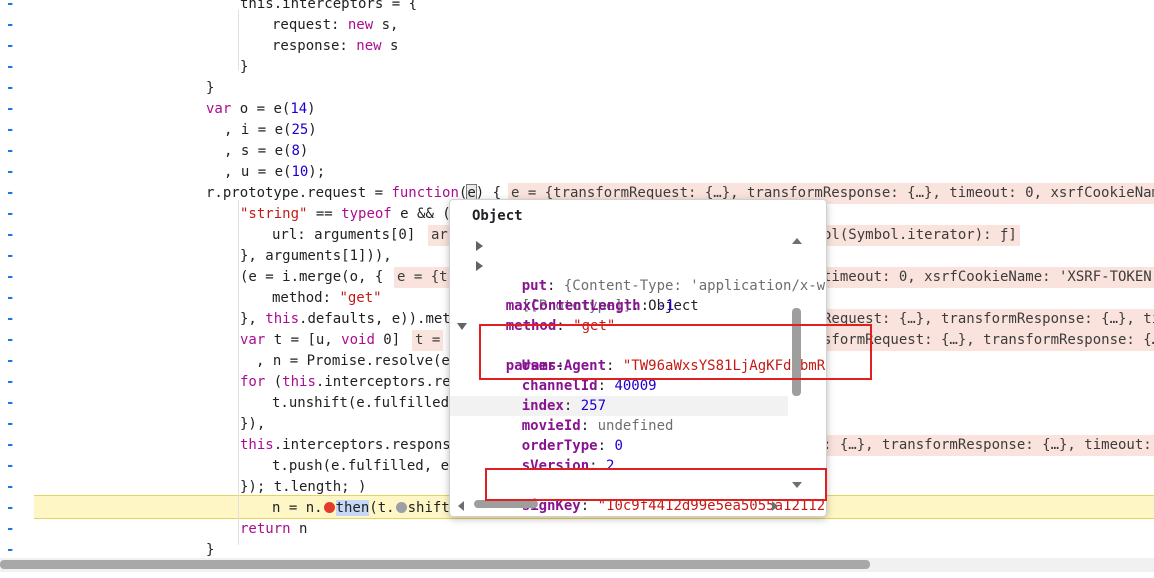  I want to click on code-text: for (this.interceptors.rec, so click(349, 382).